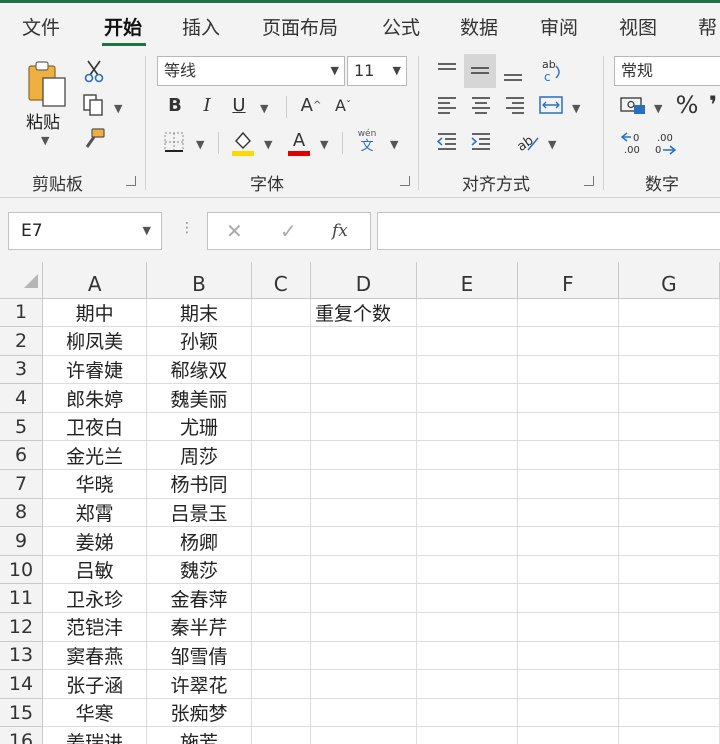 This screenshot has width=720, height=744. Describe the element at coordinates (405, 181) in the screenshot. I see `font-dialog-launcher` at that location.